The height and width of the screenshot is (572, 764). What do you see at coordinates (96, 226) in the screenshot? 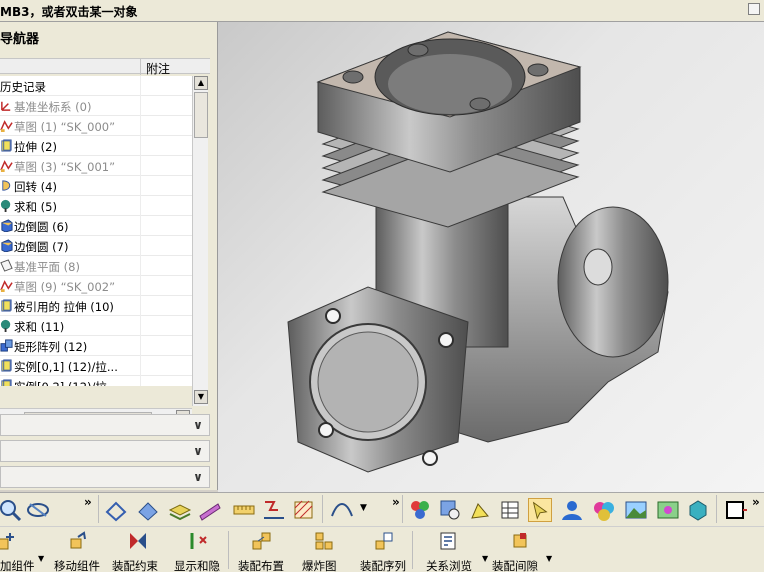
I see `feature-row: 边倒圆 (6)` at bounding box center [96, 226].